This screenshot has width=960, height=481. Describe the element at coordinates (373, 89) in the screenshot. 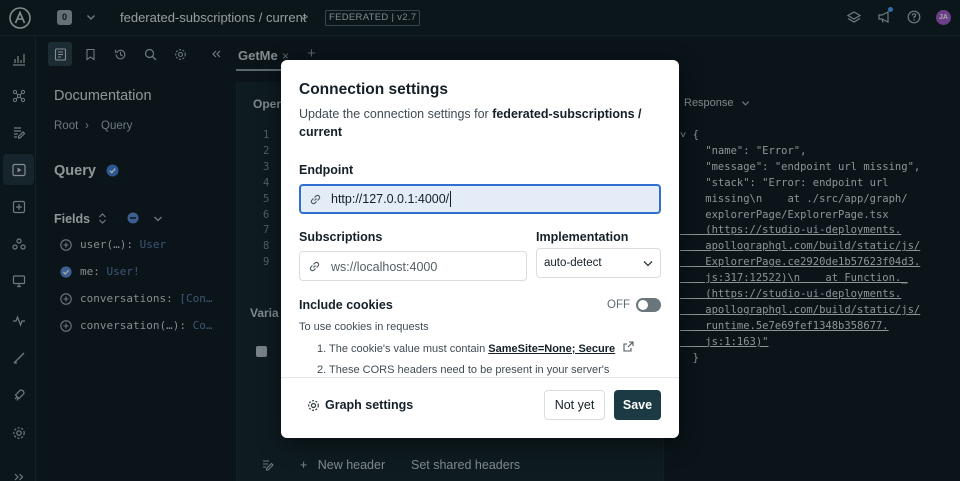

I see `modal-title: Connection settings` at that location.